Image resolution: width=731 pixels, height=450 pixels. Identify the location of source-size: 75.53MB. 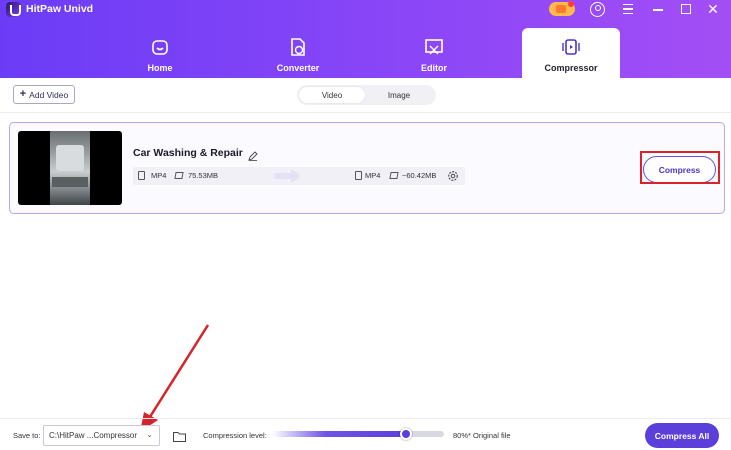
(203, 175).